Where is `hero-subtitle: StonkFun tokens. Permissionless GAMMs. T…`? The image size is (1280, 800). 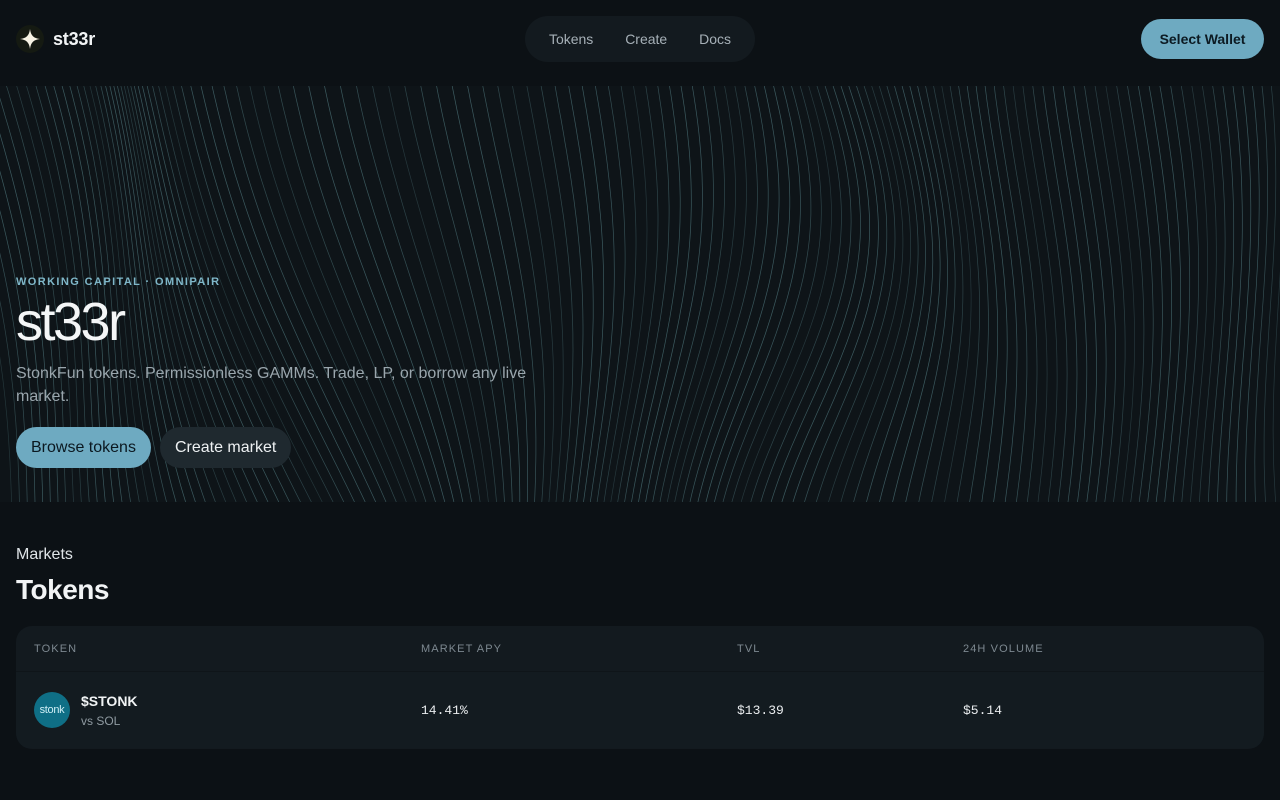
hero-subtitle: StonkFun tokens. Permissionless GAMMs. T… is located at coordinates (271, 385).